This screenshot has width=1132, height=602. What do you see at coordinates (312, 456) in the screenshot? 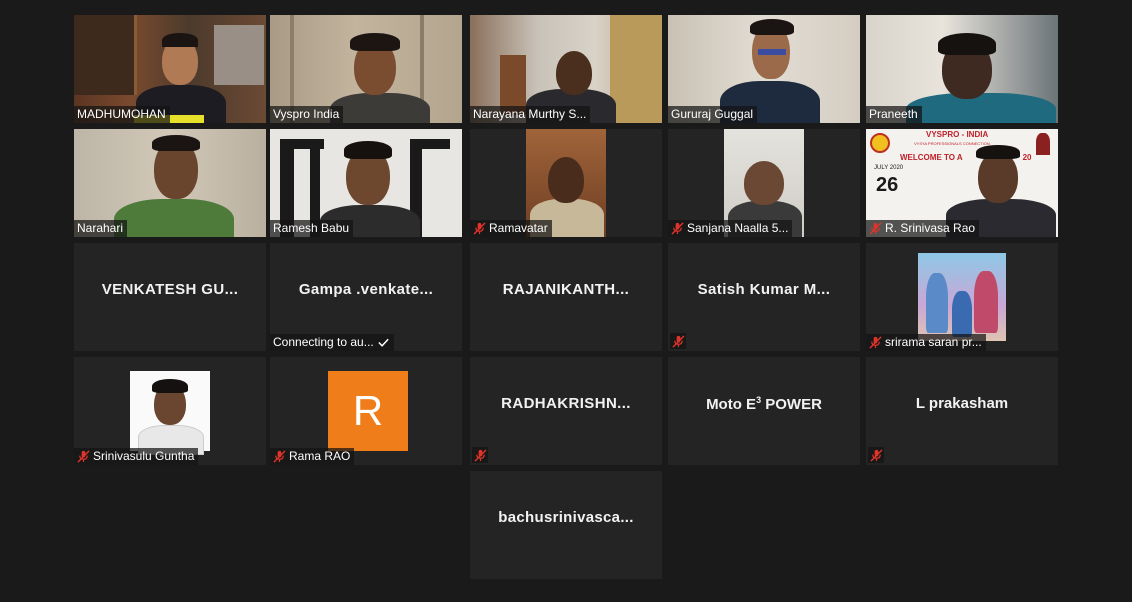
I see `participant-name-label: Rama RAO` at bounding box center [312, 456].